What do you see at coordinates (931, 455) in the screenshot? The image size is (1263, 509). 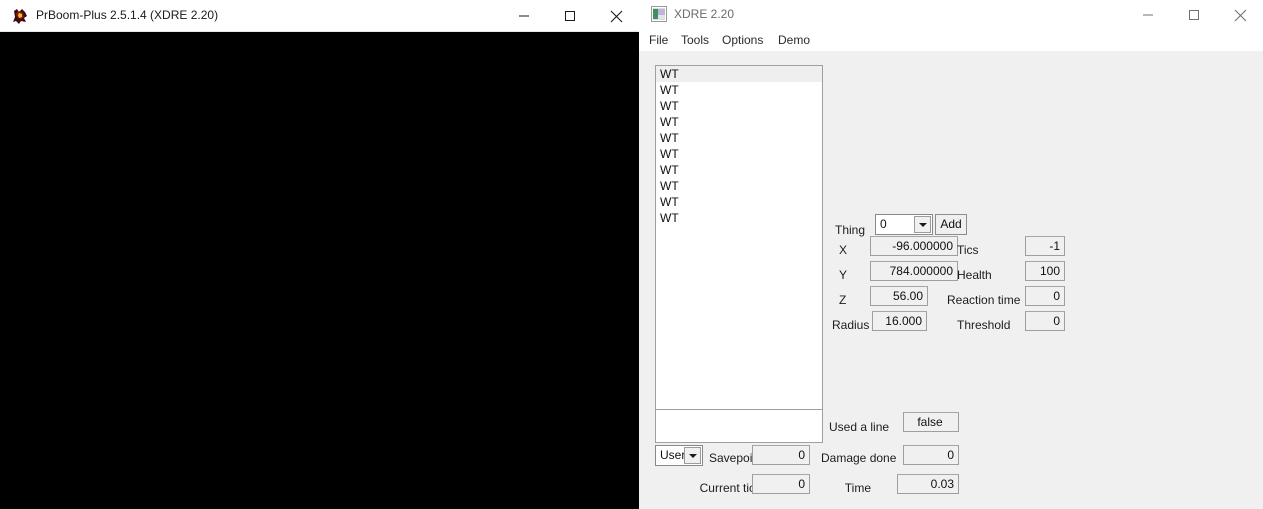 I see `damage-done-field: 0` at bounding box center [931, 455].